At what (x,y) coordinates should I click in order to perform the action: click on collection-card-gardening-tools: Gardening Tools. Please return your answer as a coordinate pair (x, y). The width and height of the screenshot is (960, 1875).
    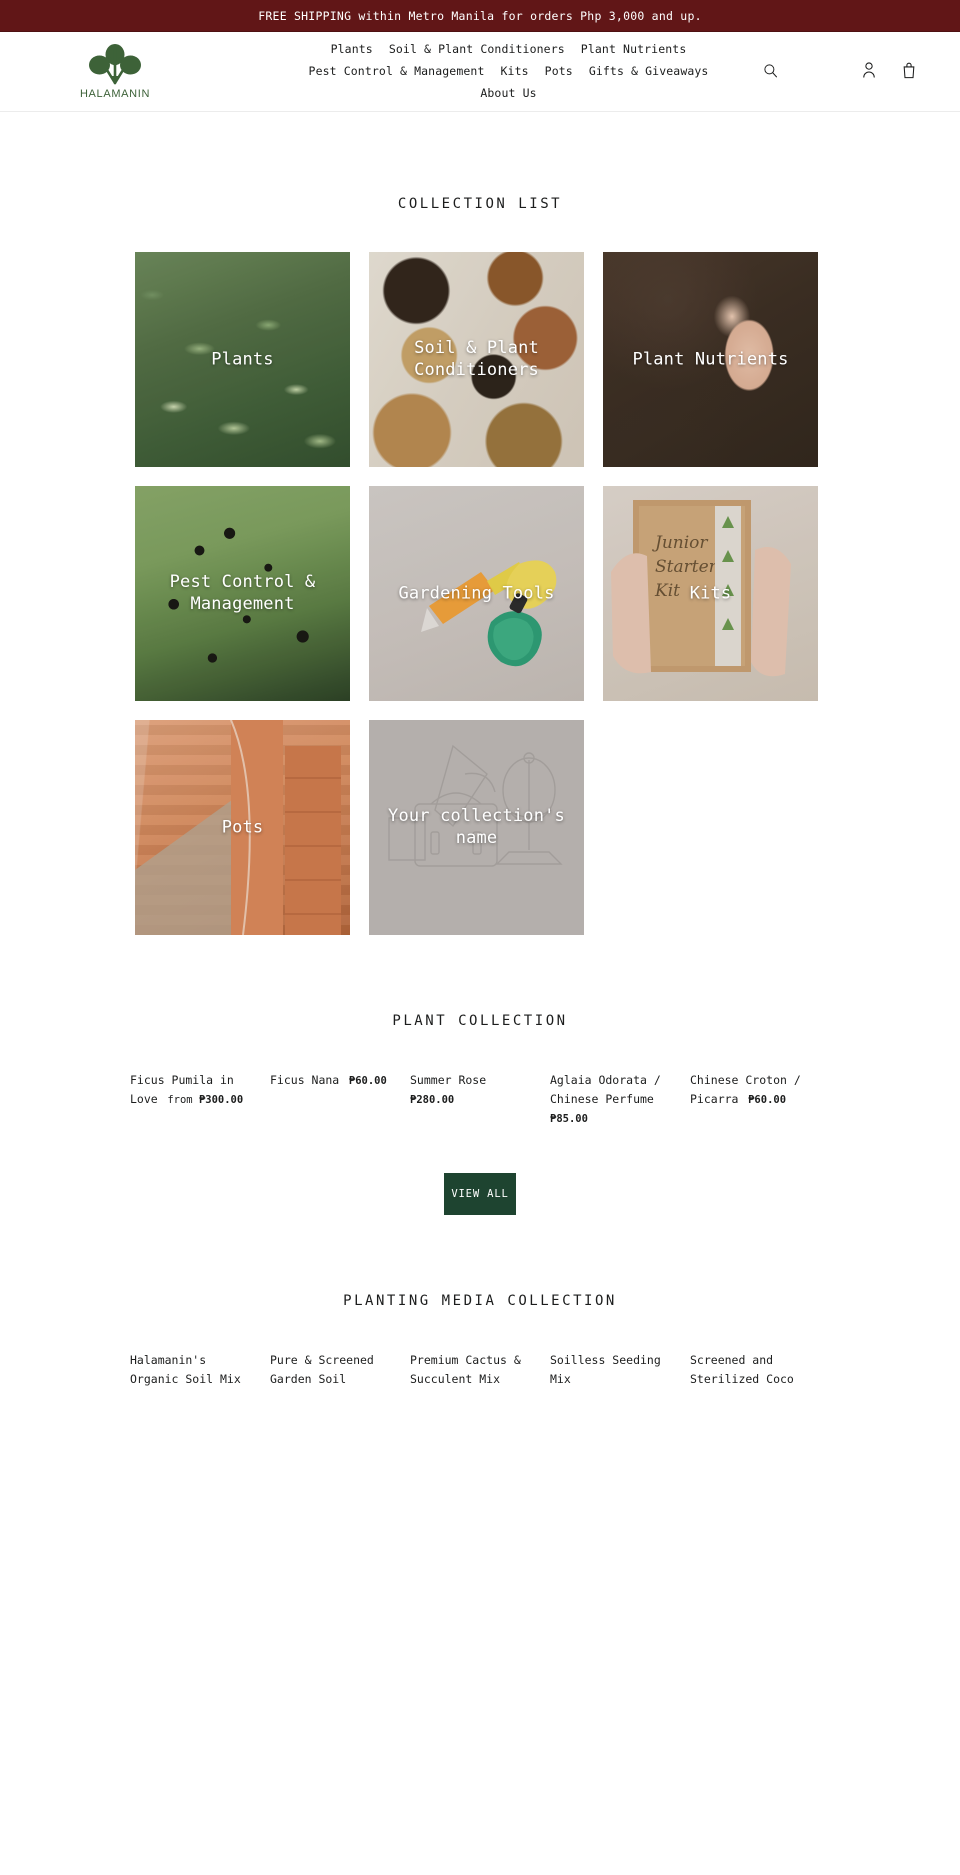
    Looking at the image, I should click on (476, 593).